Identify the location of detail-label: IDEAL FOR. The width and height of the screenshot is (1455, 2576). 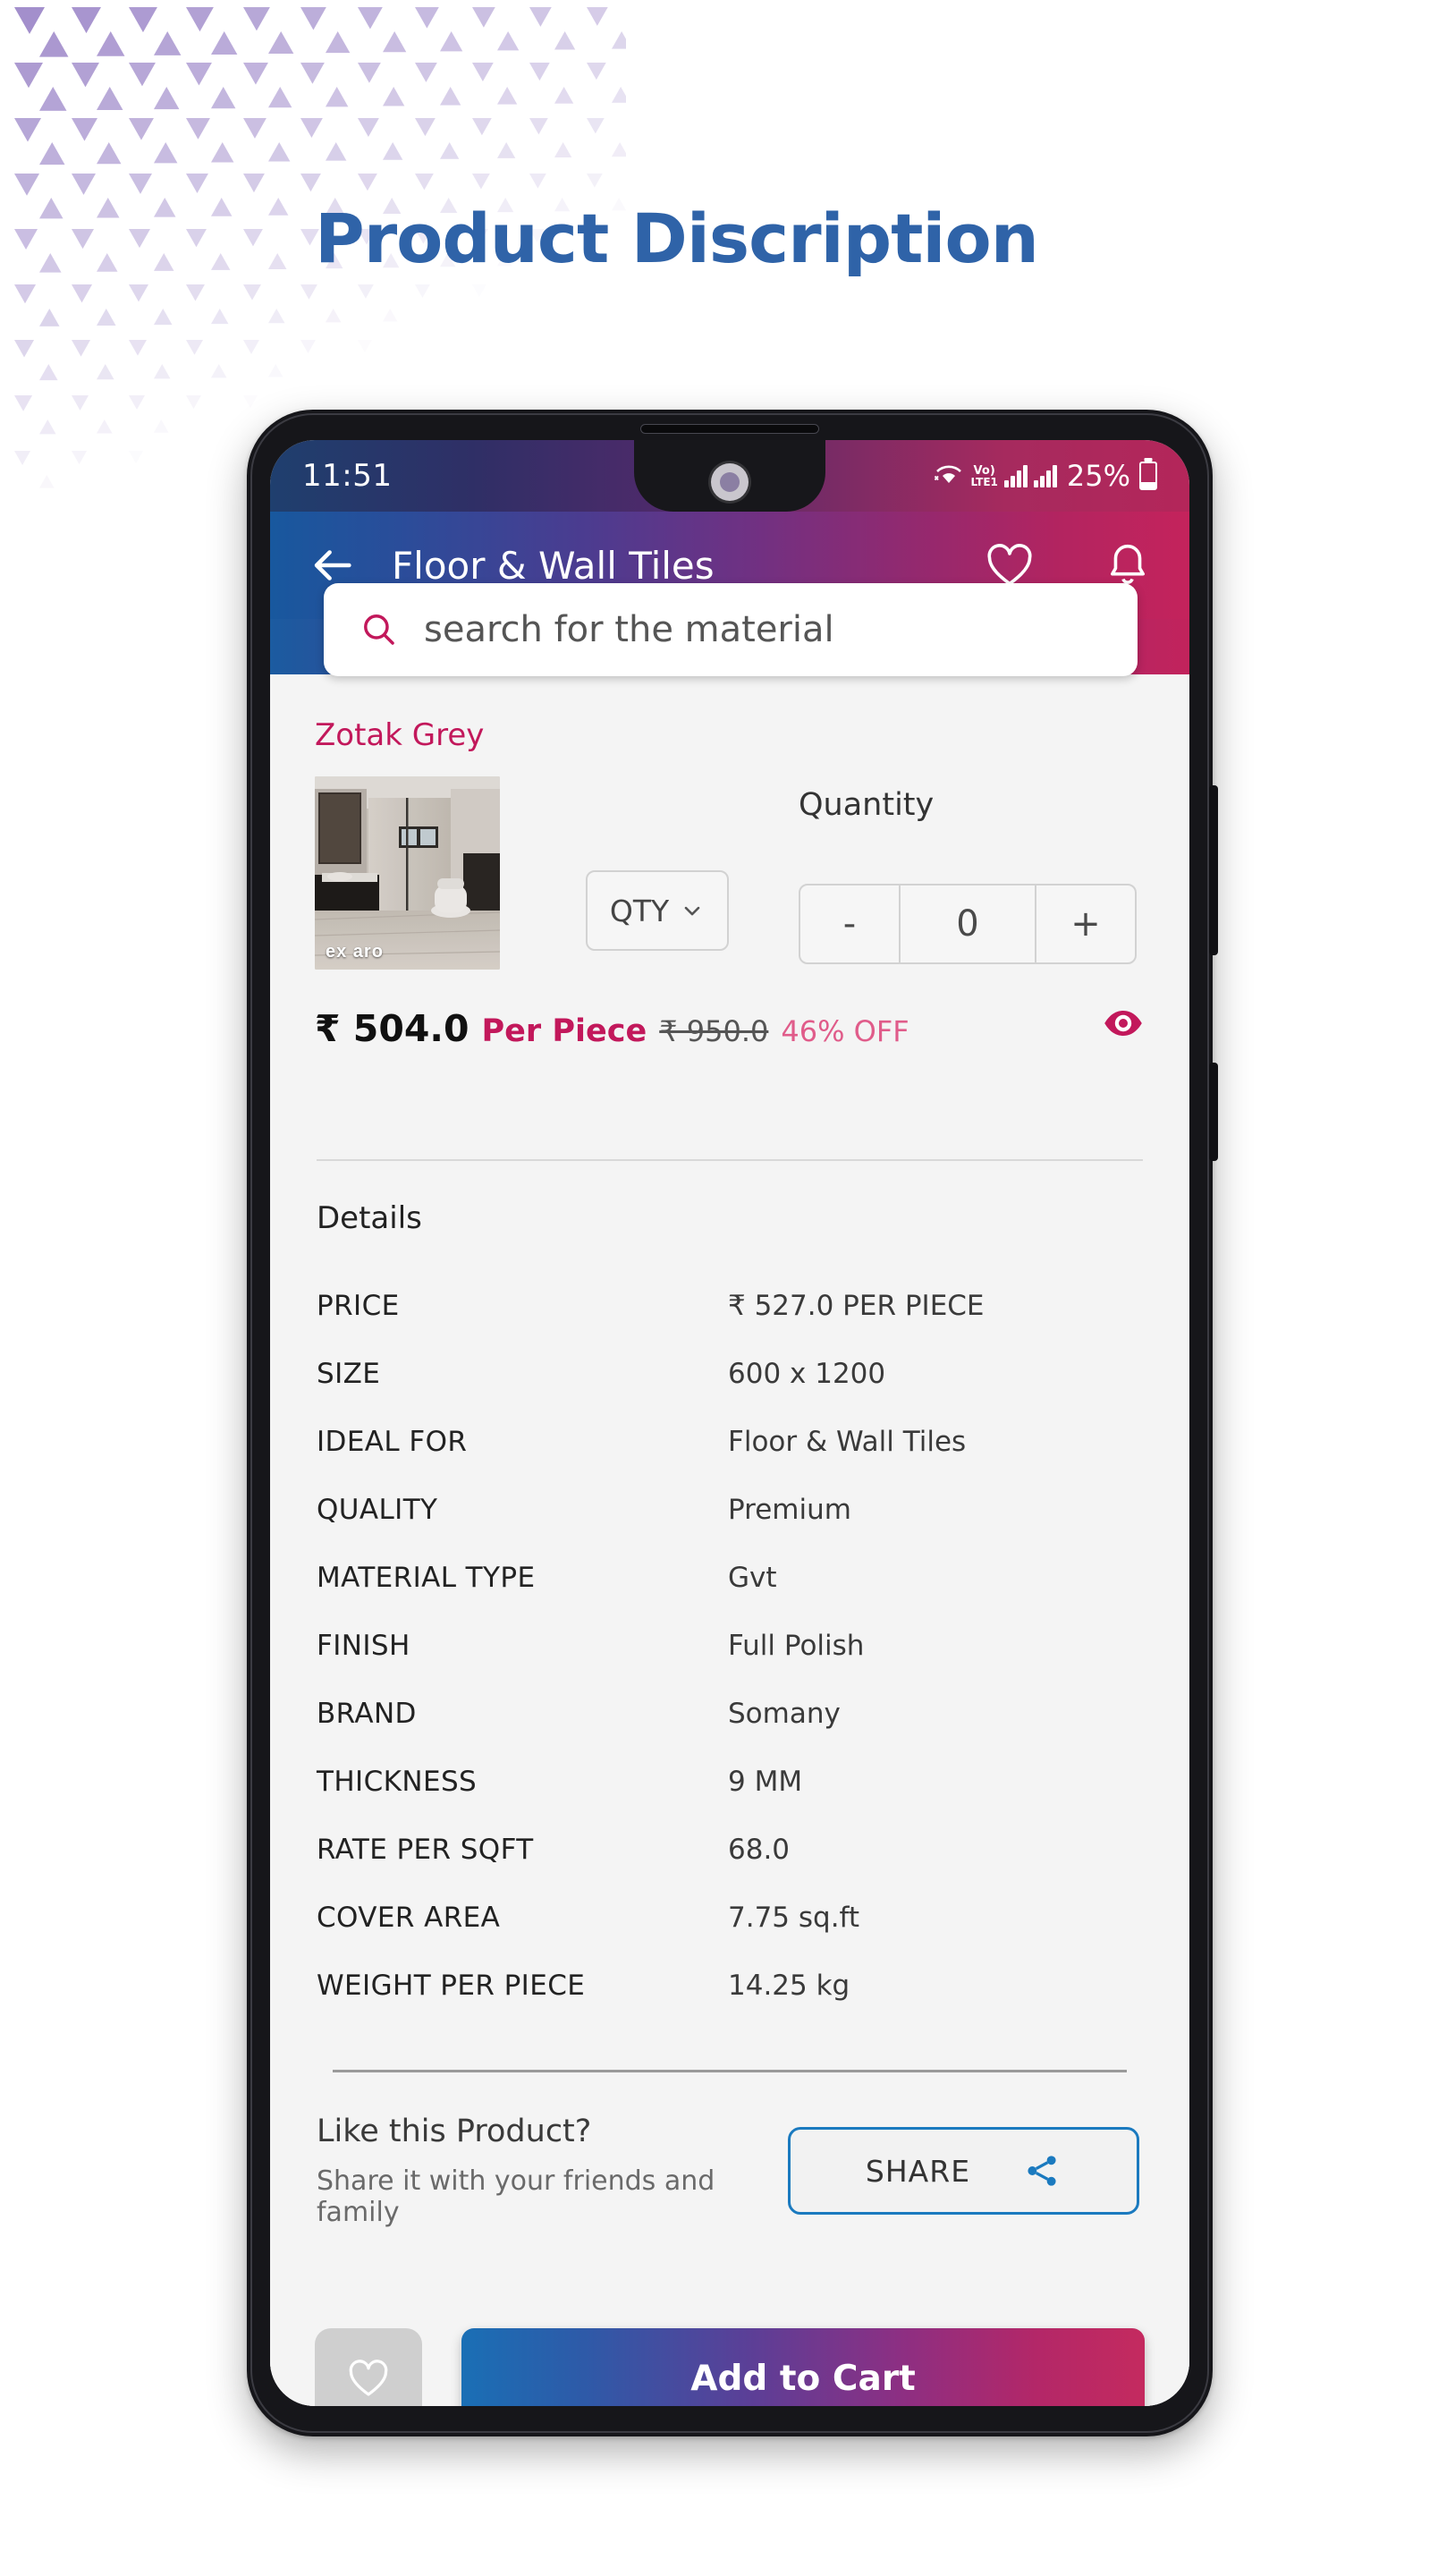
(392, 1442).